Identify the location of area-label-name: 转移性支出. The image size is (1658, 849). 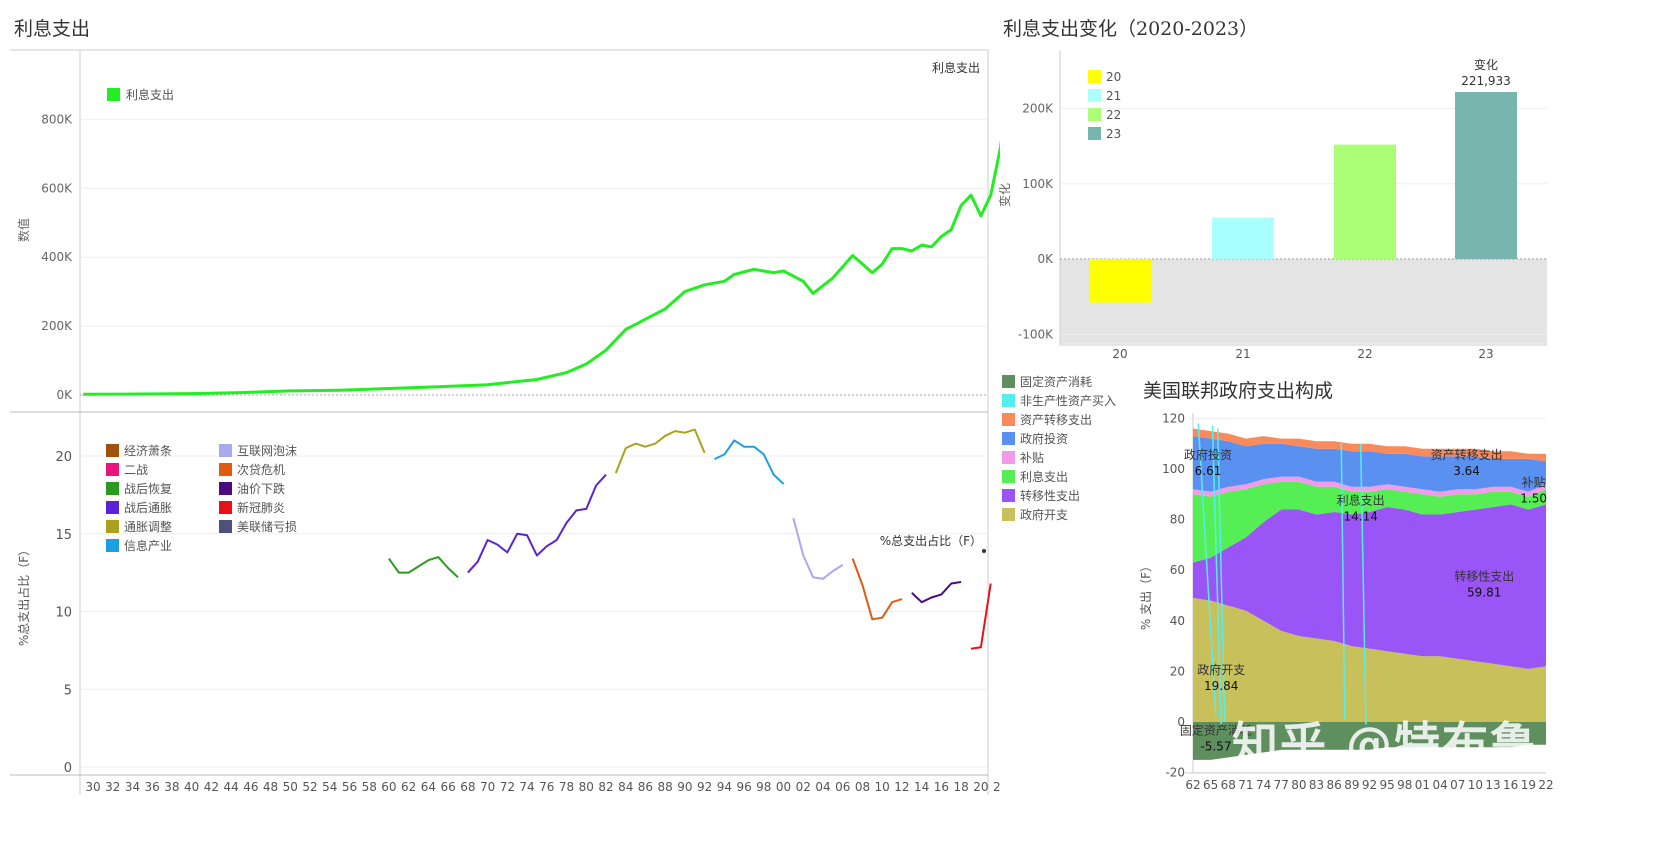
(1484, 575).